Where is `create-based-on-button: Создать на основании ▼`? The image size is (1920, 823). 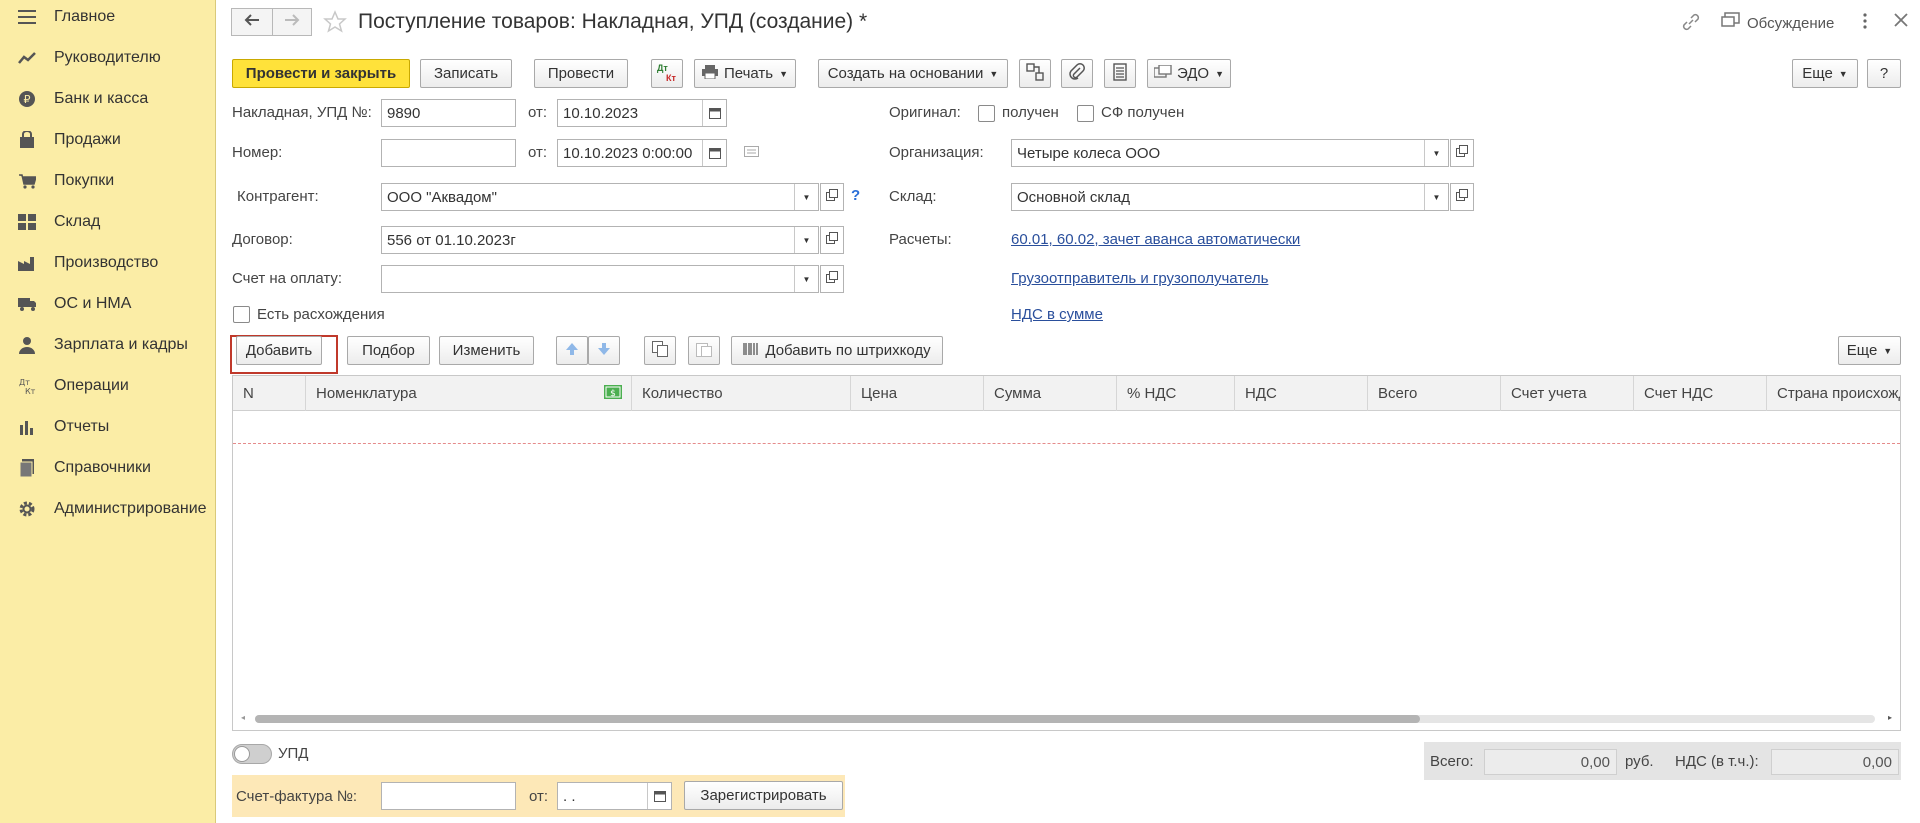
create-based-on-button: Создать на основании ▼ is located at coordinates (913, 73).